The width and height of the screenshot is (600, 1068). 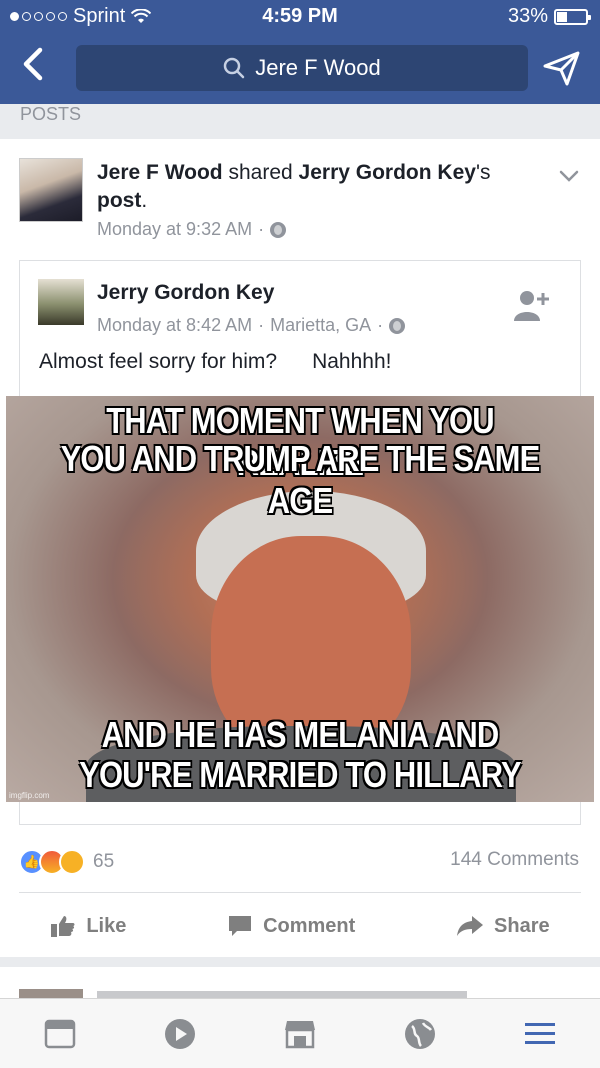 I want to click on author-avatar, so click(x=51, y=190).